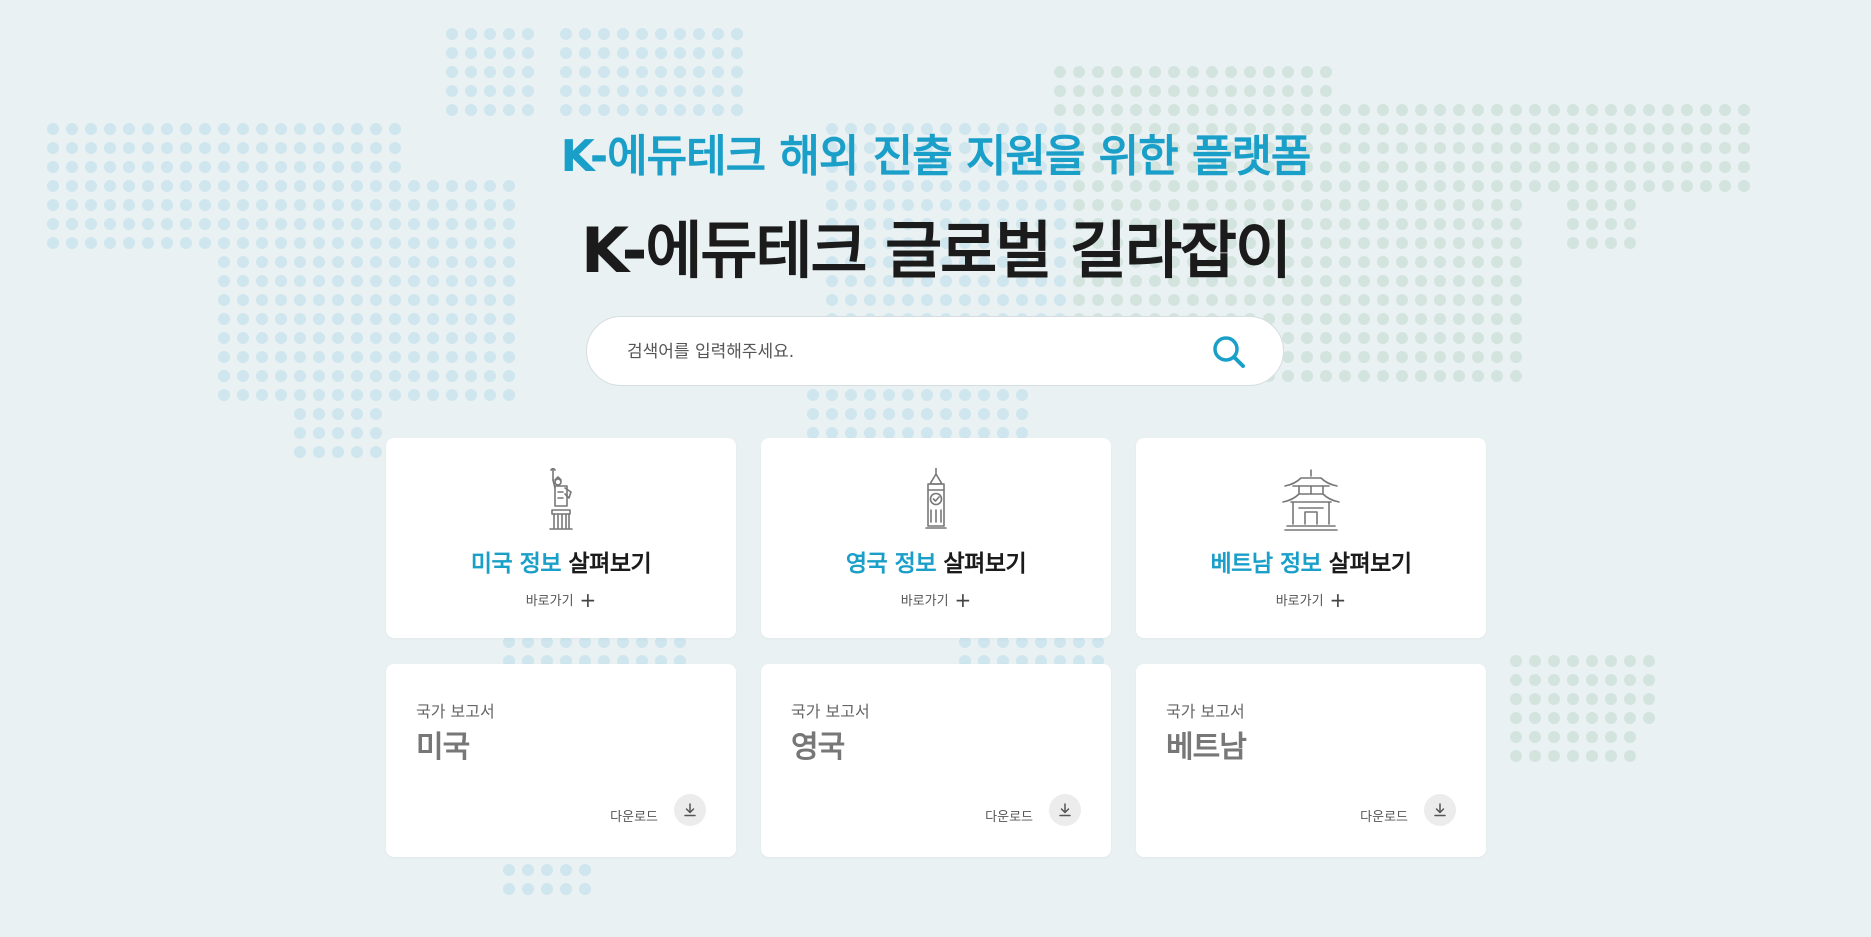  What do you see at coordinates (936, 538) in the screenshot?
I see `uk-info-card: 영국 정보 살펴보기 바로가기 +` at bounding box center [936, 538].